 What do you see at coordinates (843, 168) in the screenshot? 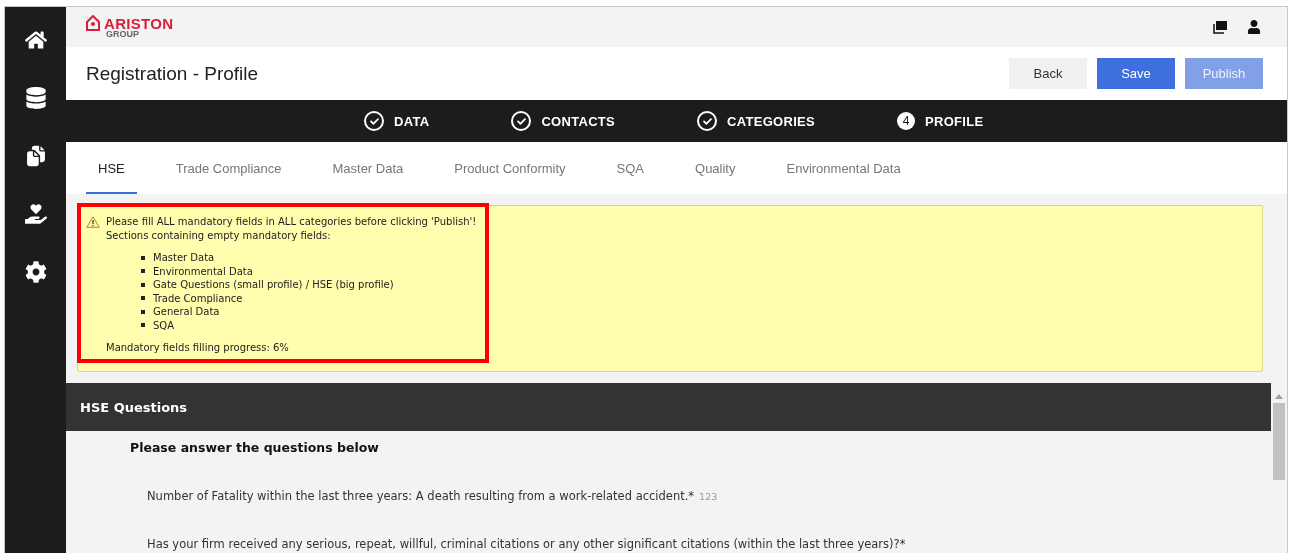
I see `tab: Environmental Data` at bounding box center [843, 168].